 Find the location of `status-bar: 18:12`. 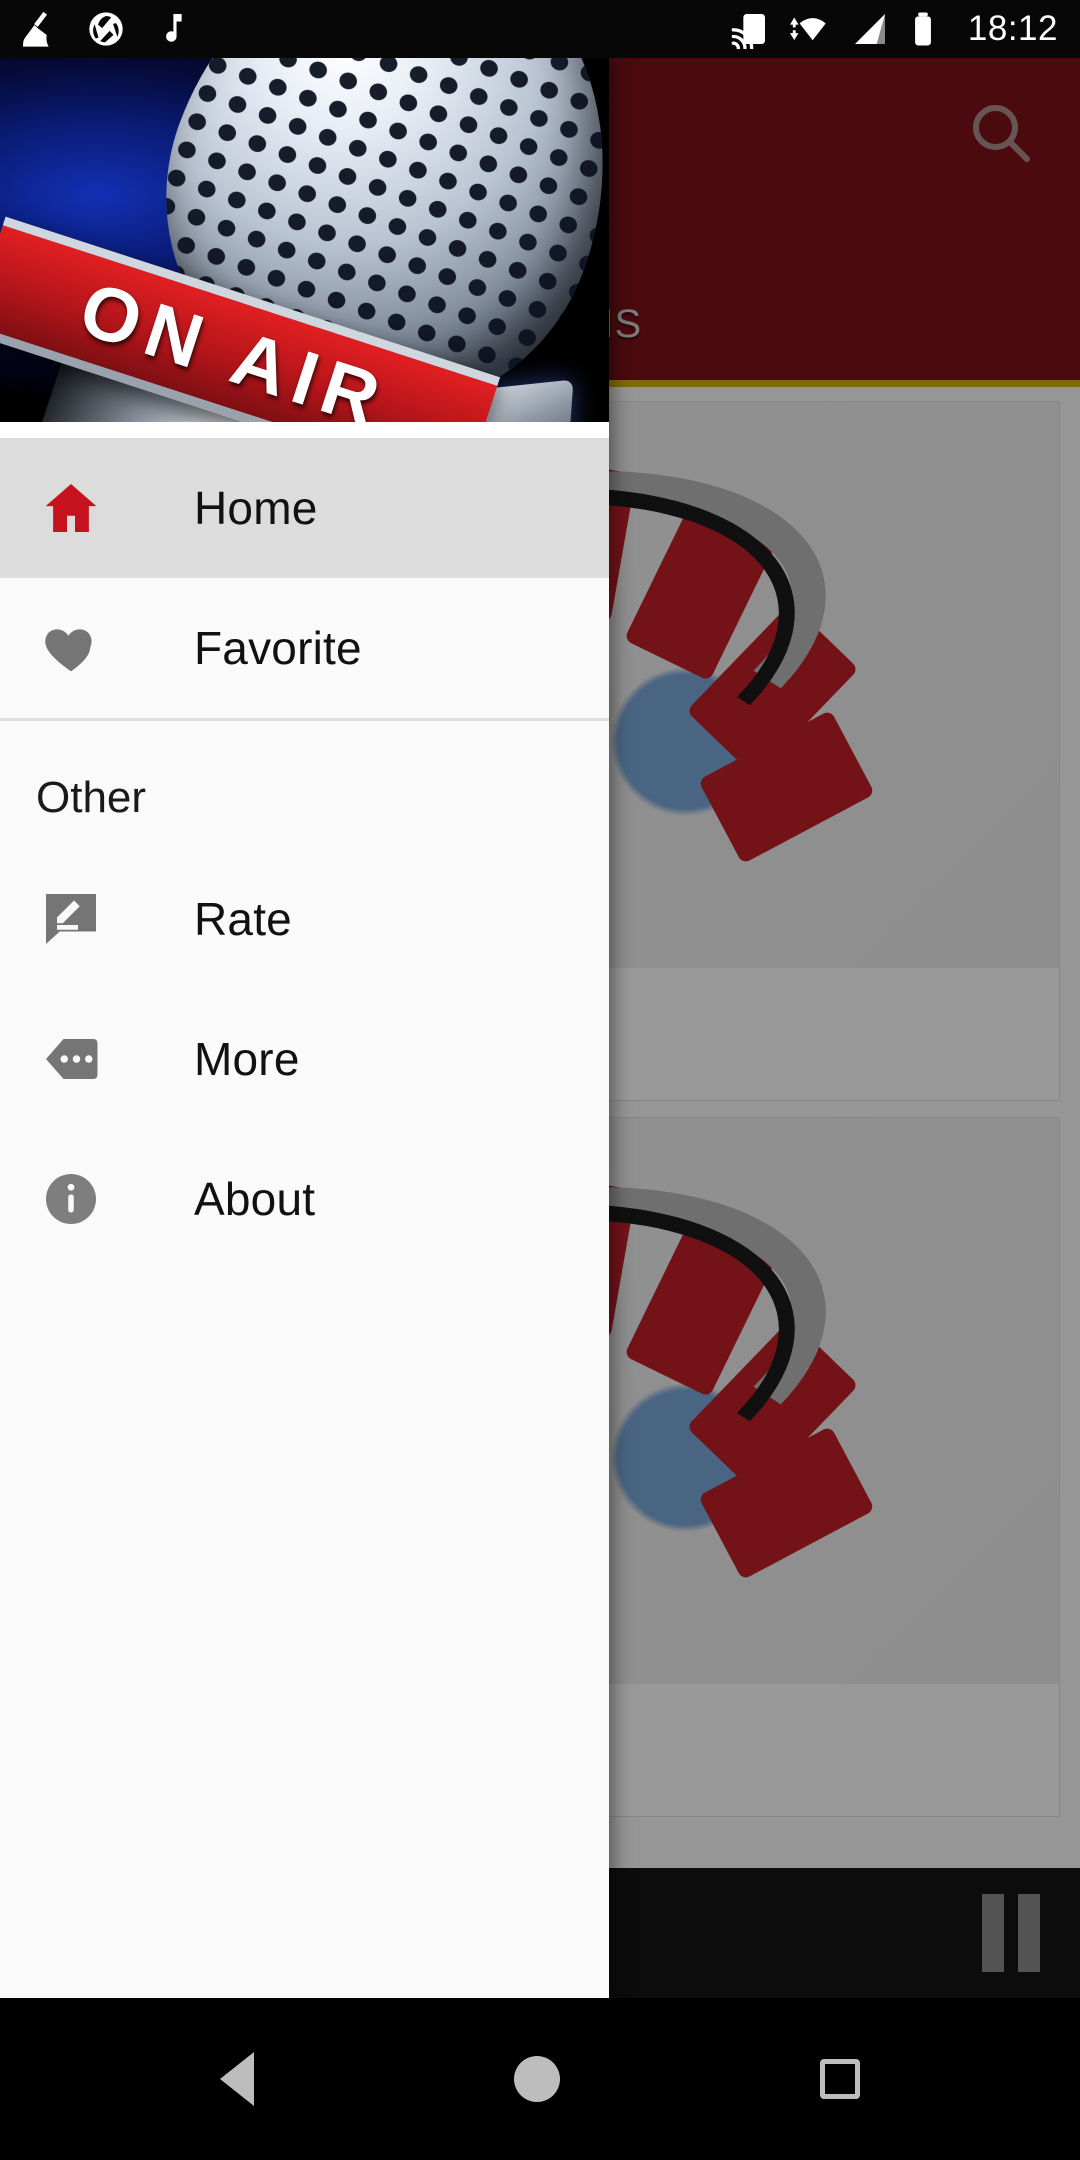

status-bar: 18:12 is located at coordinates (540, 29).